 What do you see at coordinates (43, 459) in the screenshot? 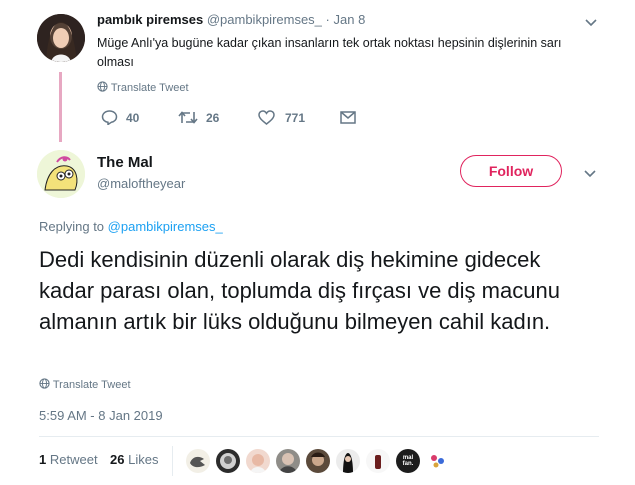
I see `retweets-count: 1` at bounding box center [43, 459].